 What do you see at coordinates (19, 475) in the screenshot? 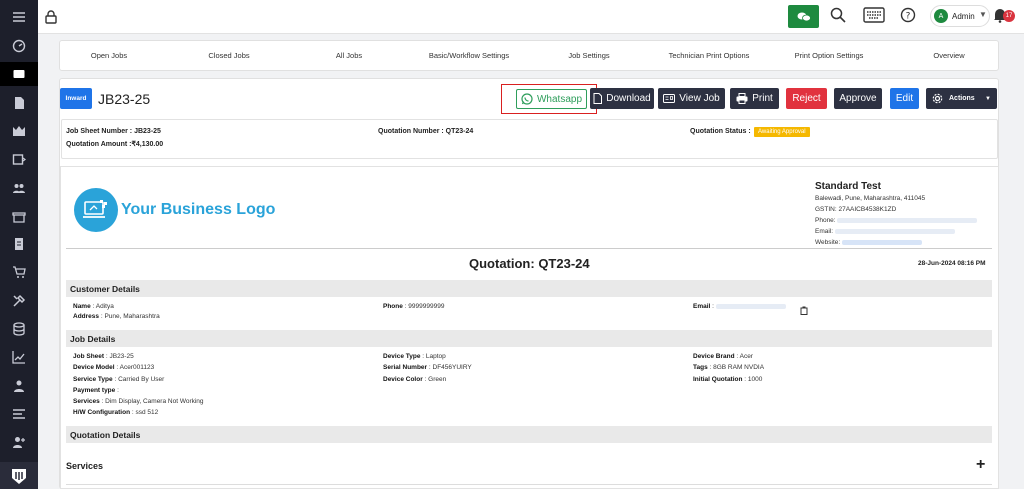
I see `app-logo` at bounding box center [19, 475].